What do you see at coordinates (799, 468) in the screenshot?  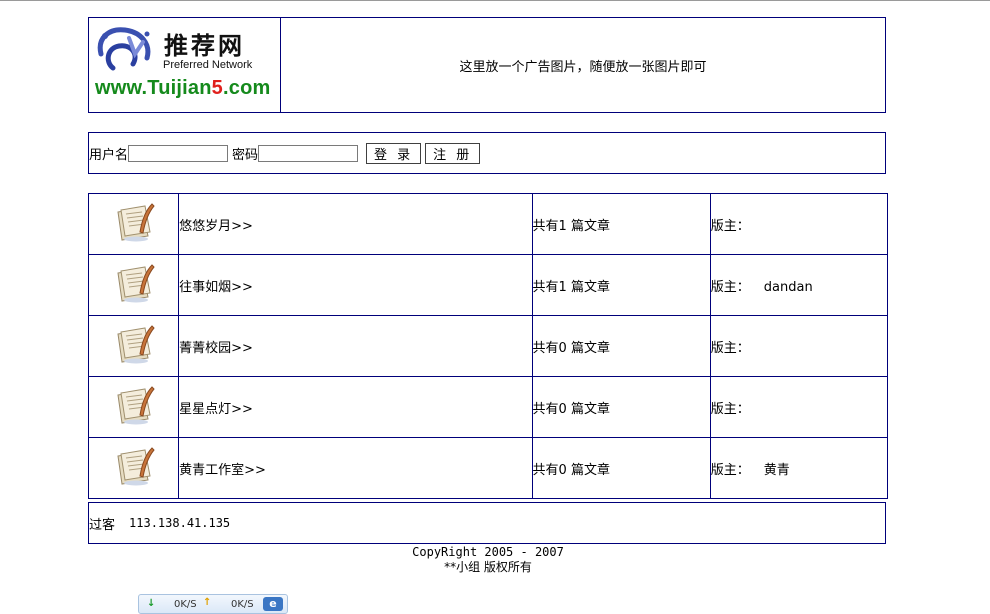 I see `forum-moderator-cell: 版主： 黄青` at bounding box center [799, 468].